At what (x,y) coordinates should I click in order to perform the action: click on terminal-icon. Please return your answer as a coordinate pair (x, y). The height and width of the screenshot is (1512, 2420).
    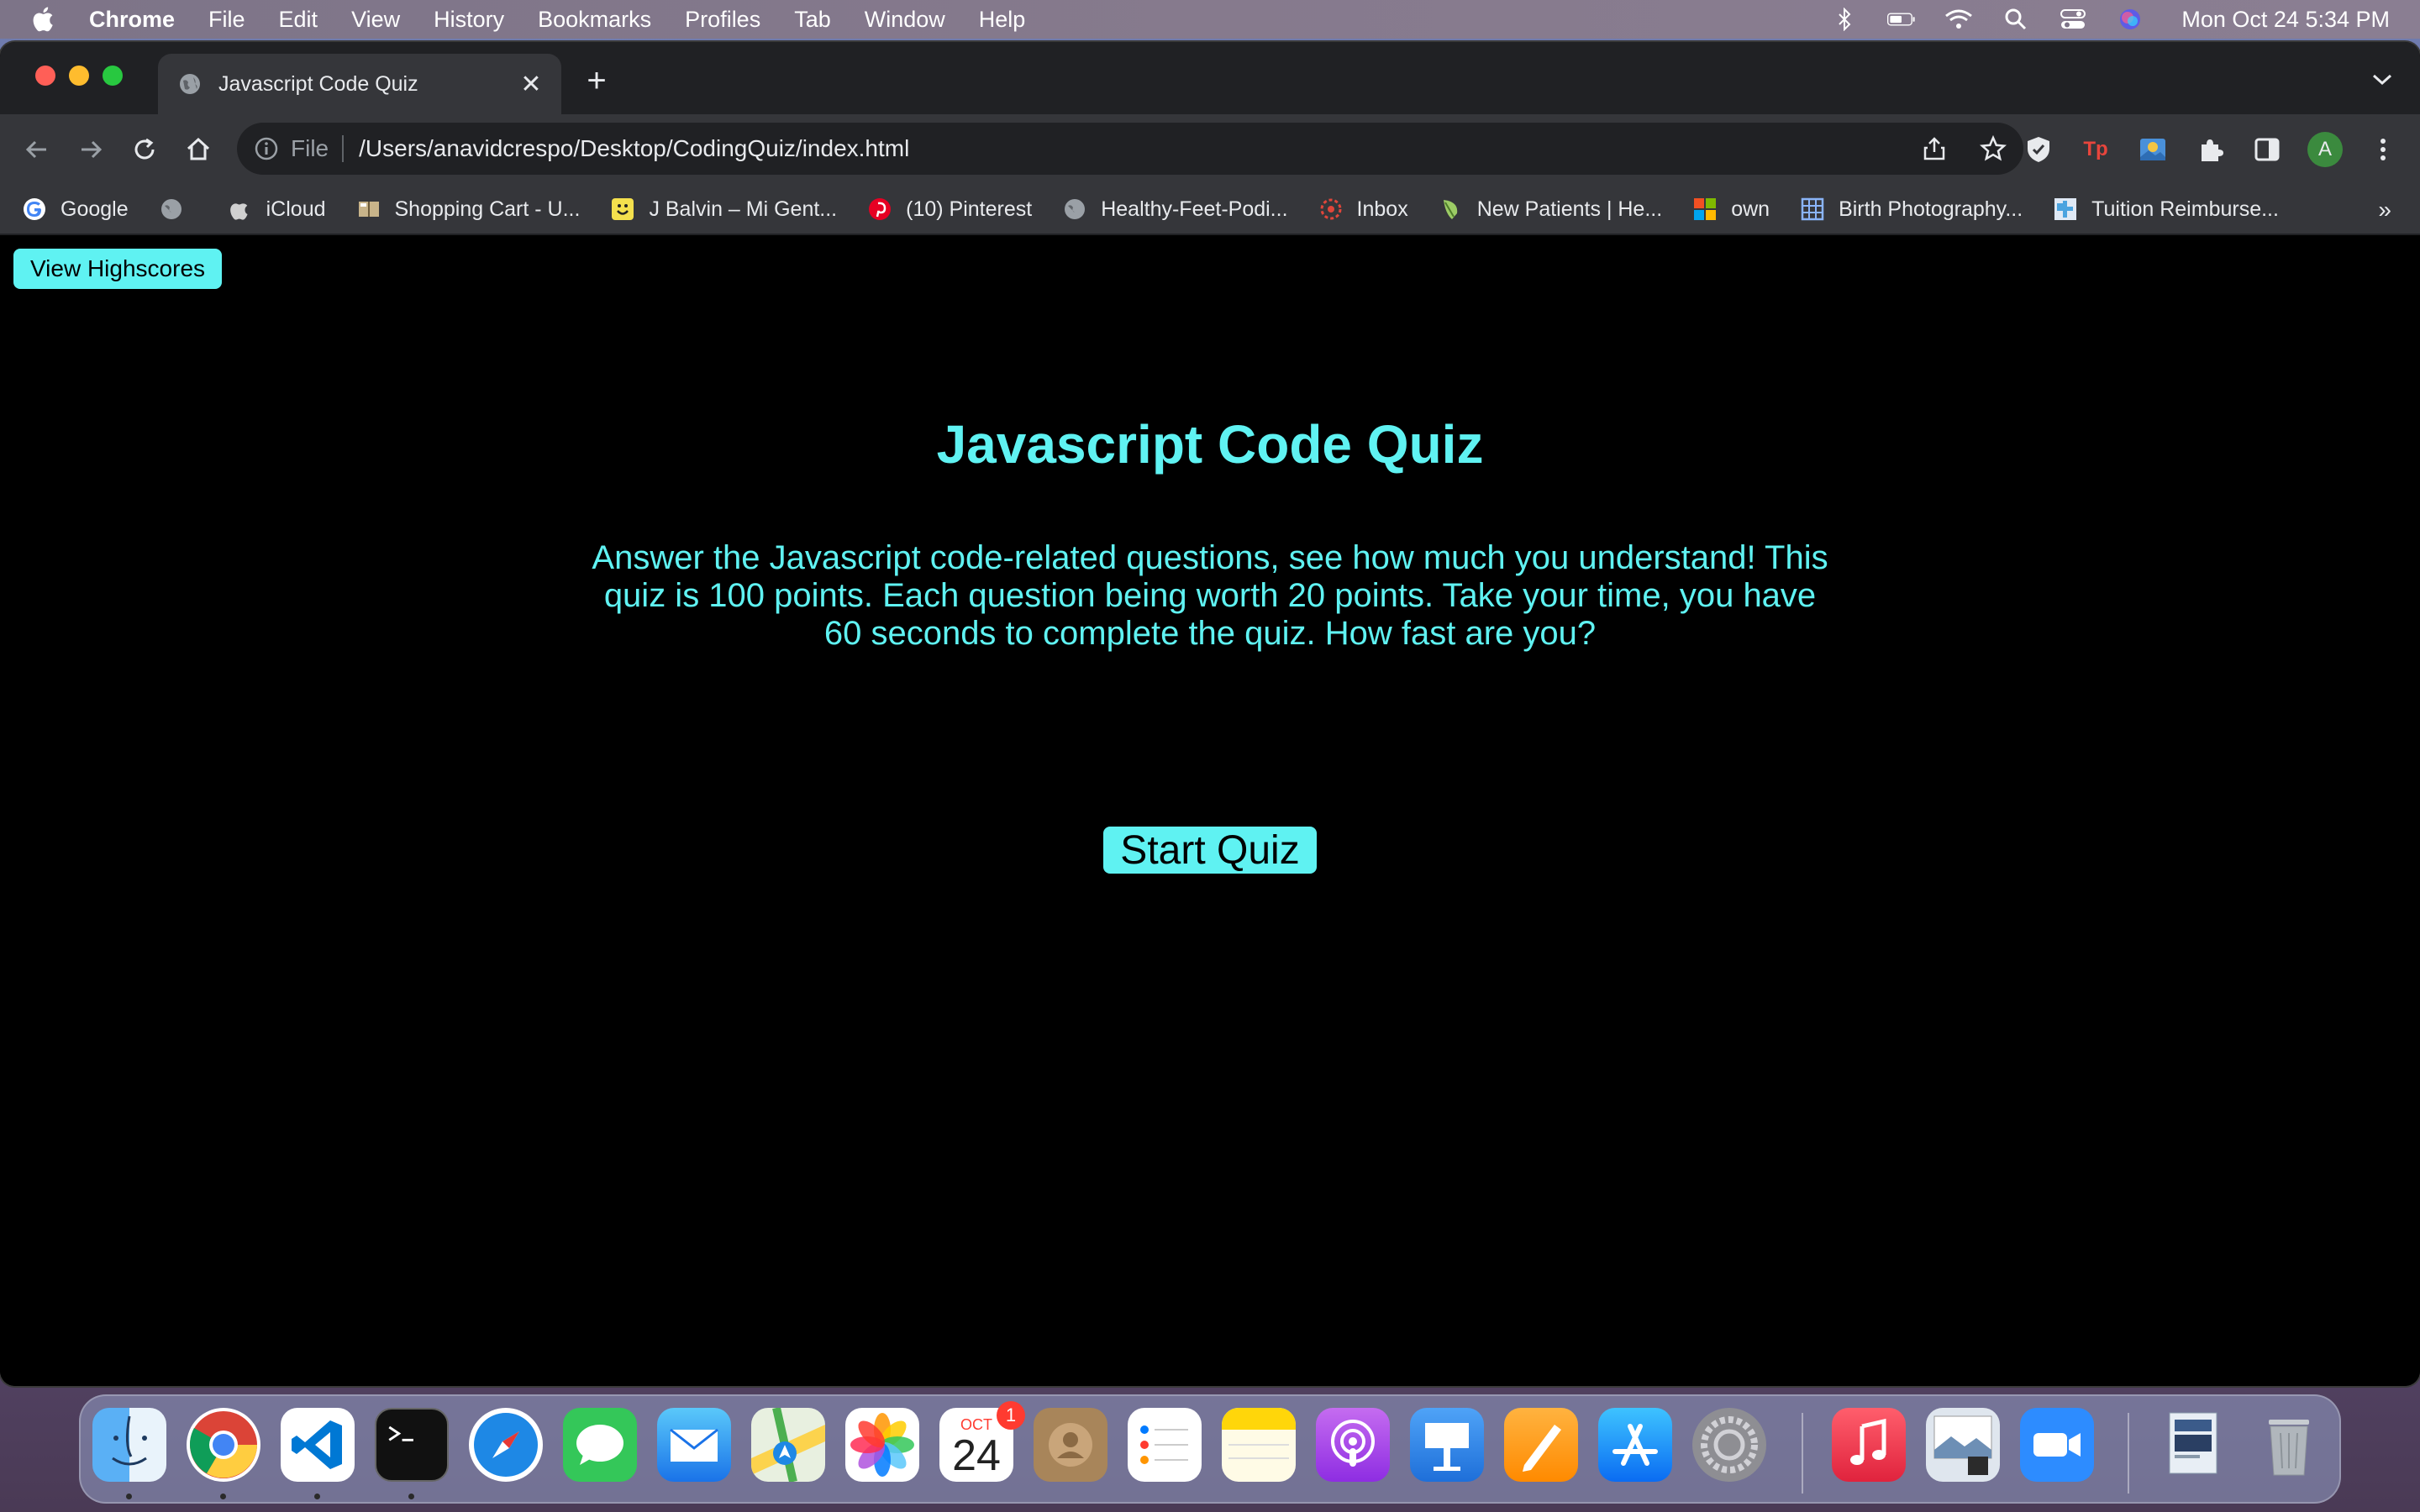
    Looking at the image, I should click on (412, 1445).